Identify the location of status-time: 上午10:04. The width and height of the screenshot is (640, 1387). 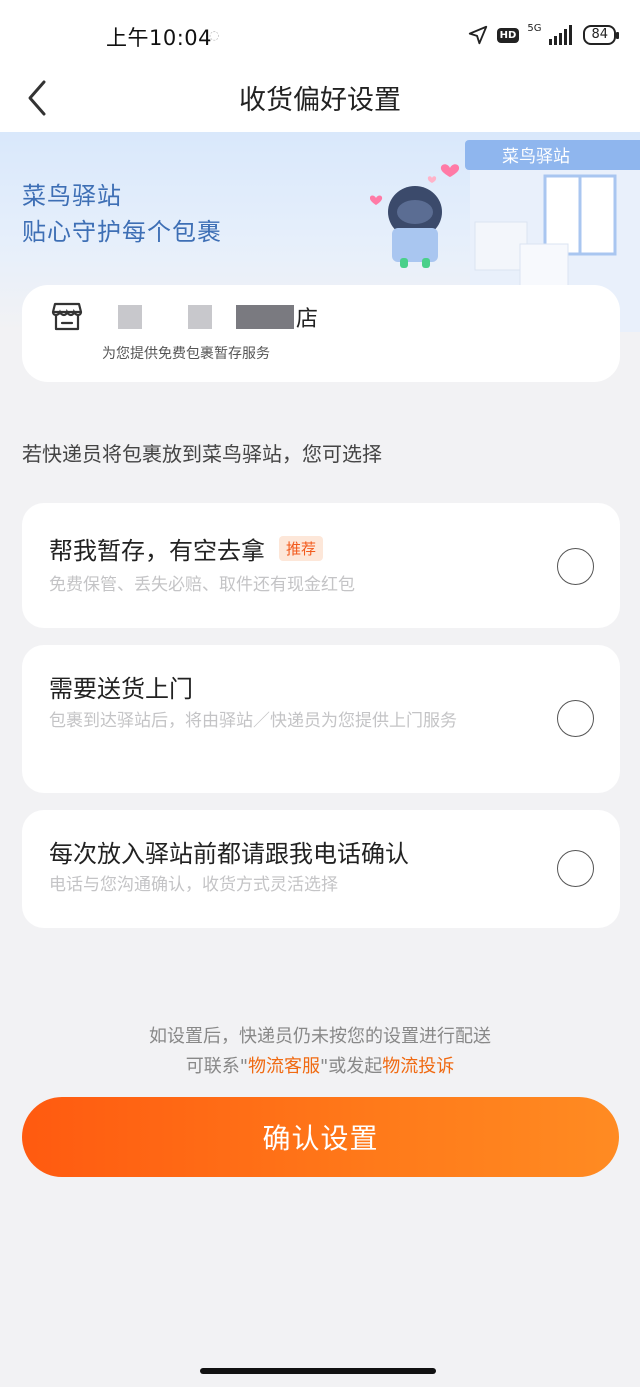
(159, 38).